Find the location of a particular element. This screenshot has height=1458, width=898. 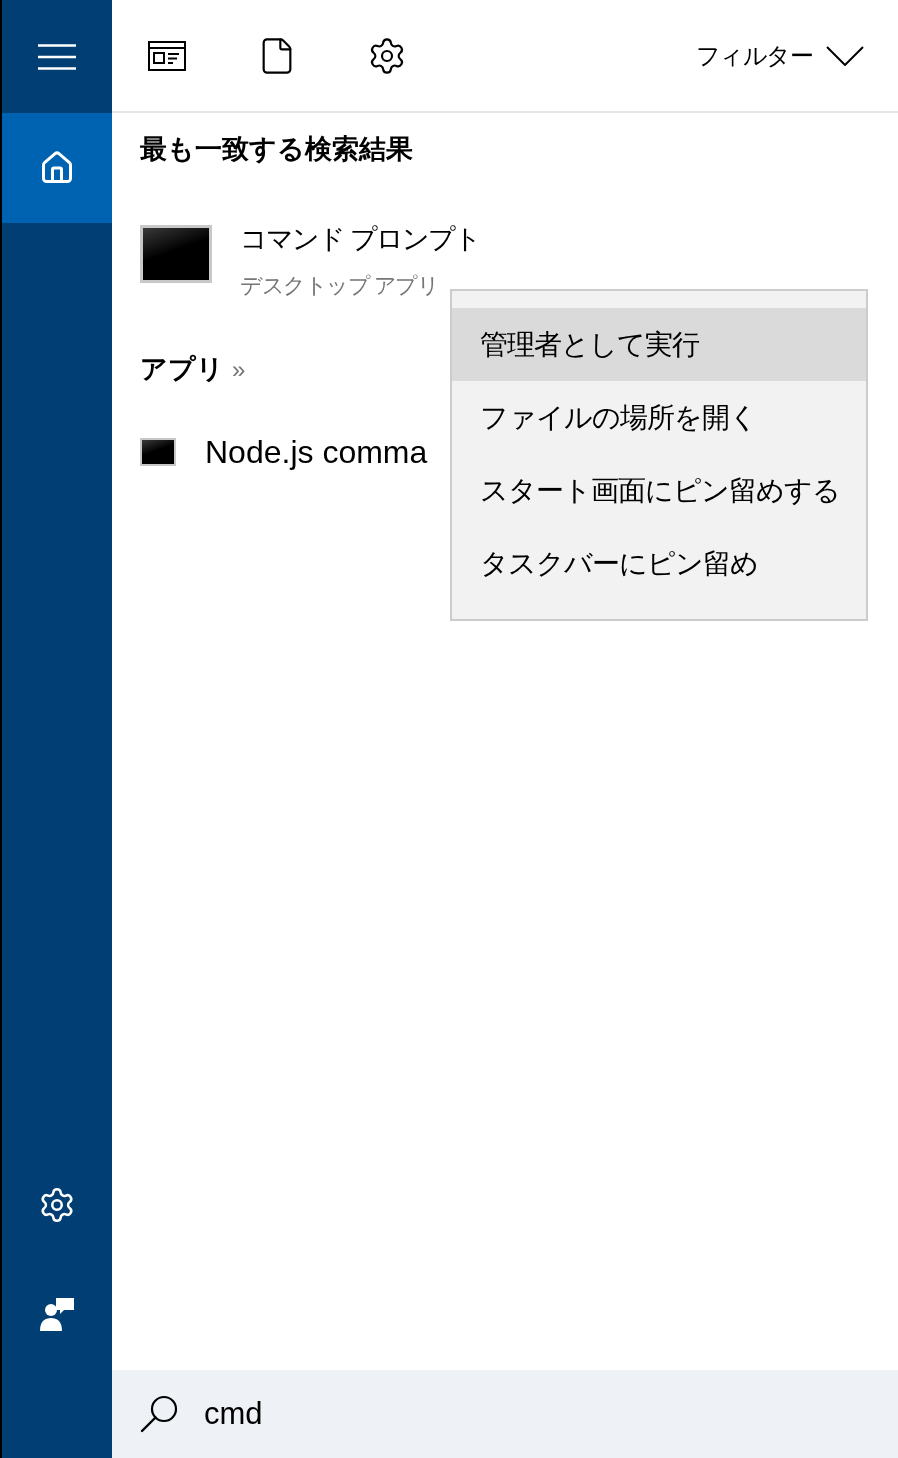

settings-icon is located at coordinates (57, 1205).